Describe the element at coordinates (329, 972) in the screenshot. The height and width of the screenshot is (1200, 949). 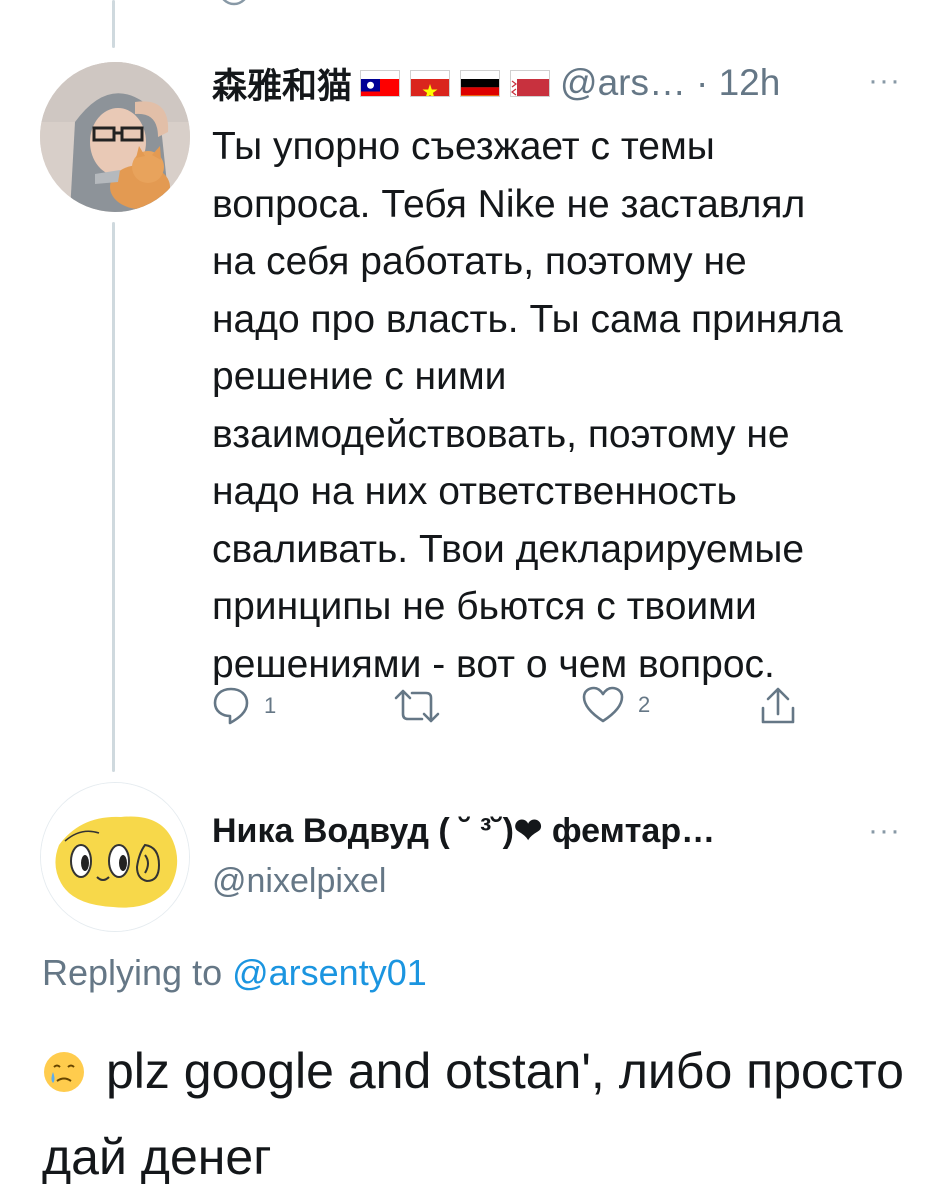
I see `replying-to-handle: @arsenty01` at that location.